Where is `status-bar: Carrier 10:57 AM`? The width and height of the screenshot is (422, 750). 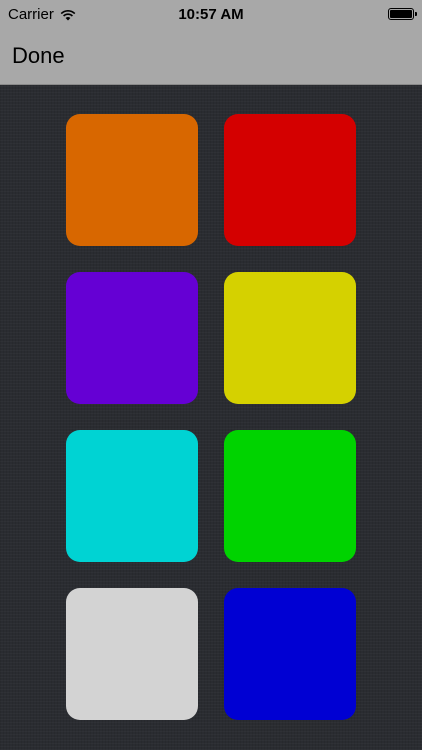 status-bar: Carrier 10:57 AM is located at coordinates (211, 15).